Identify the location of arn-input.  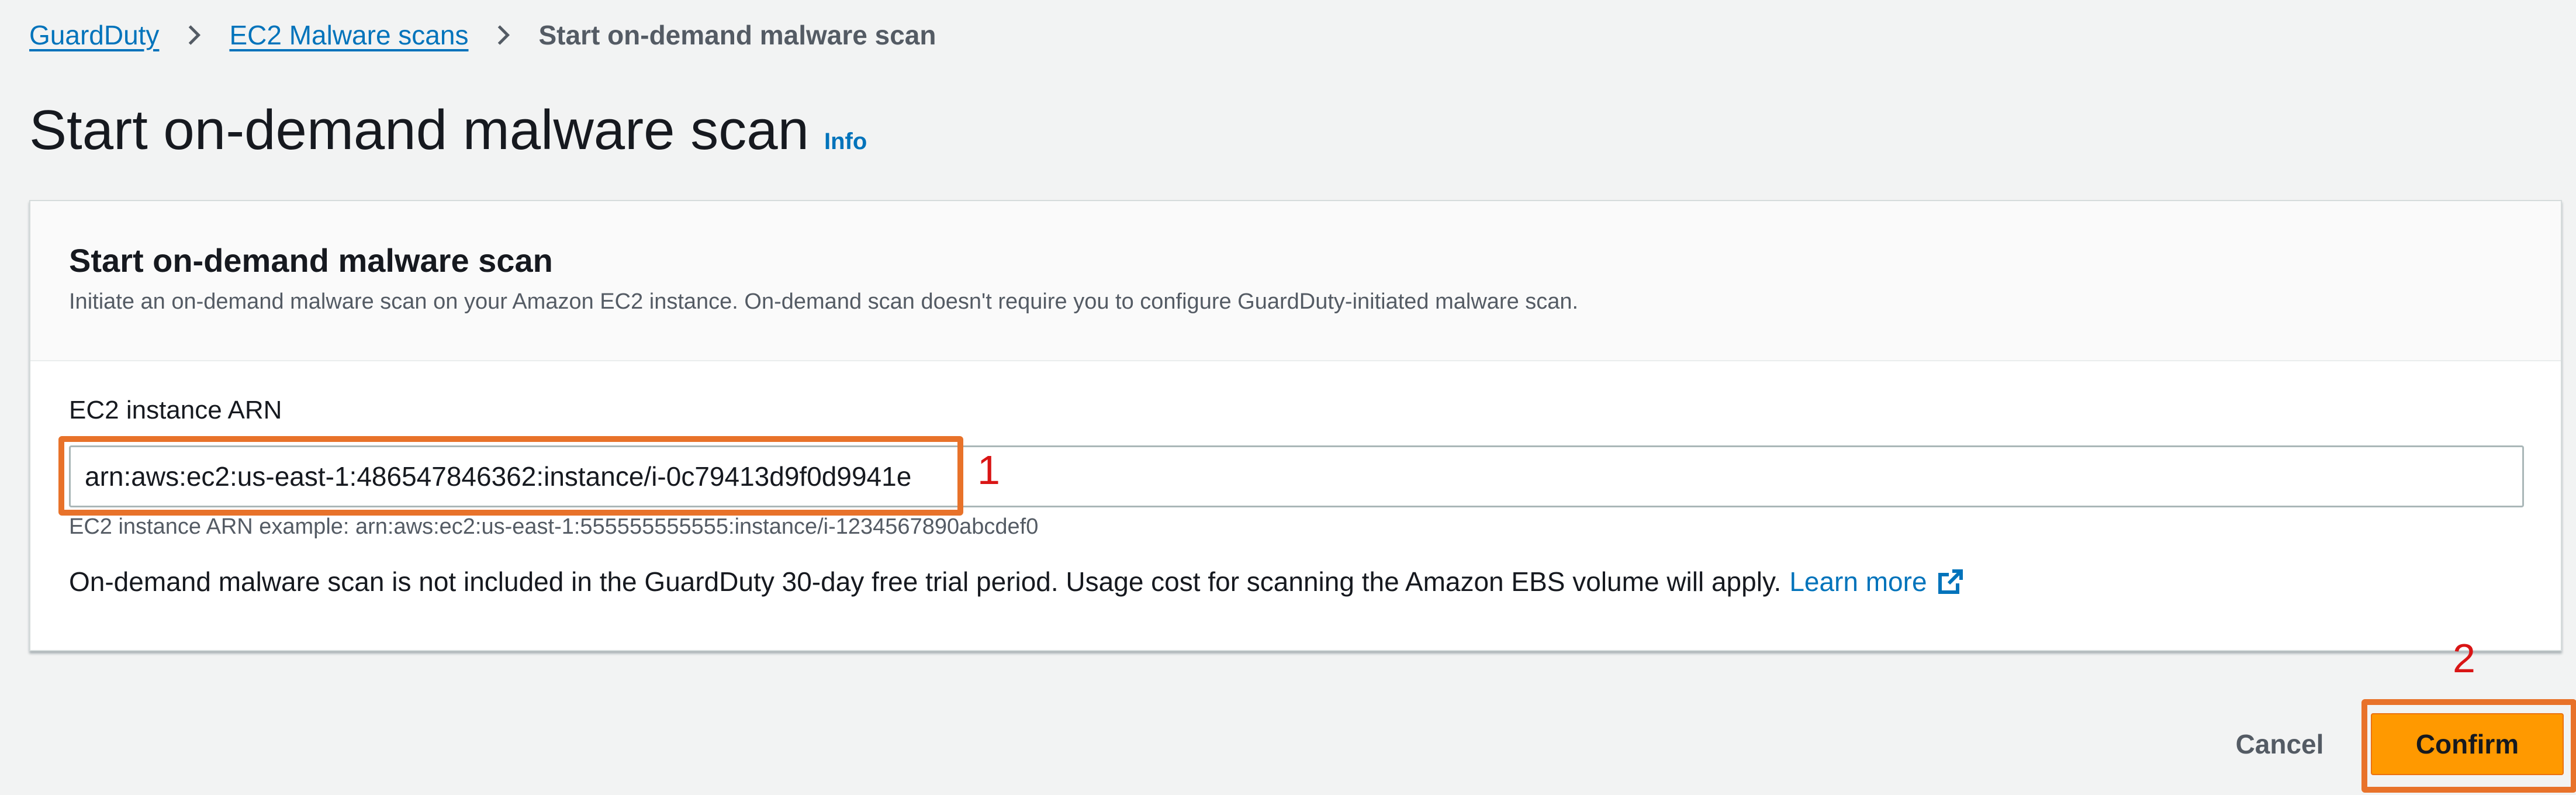
(1296, 476).